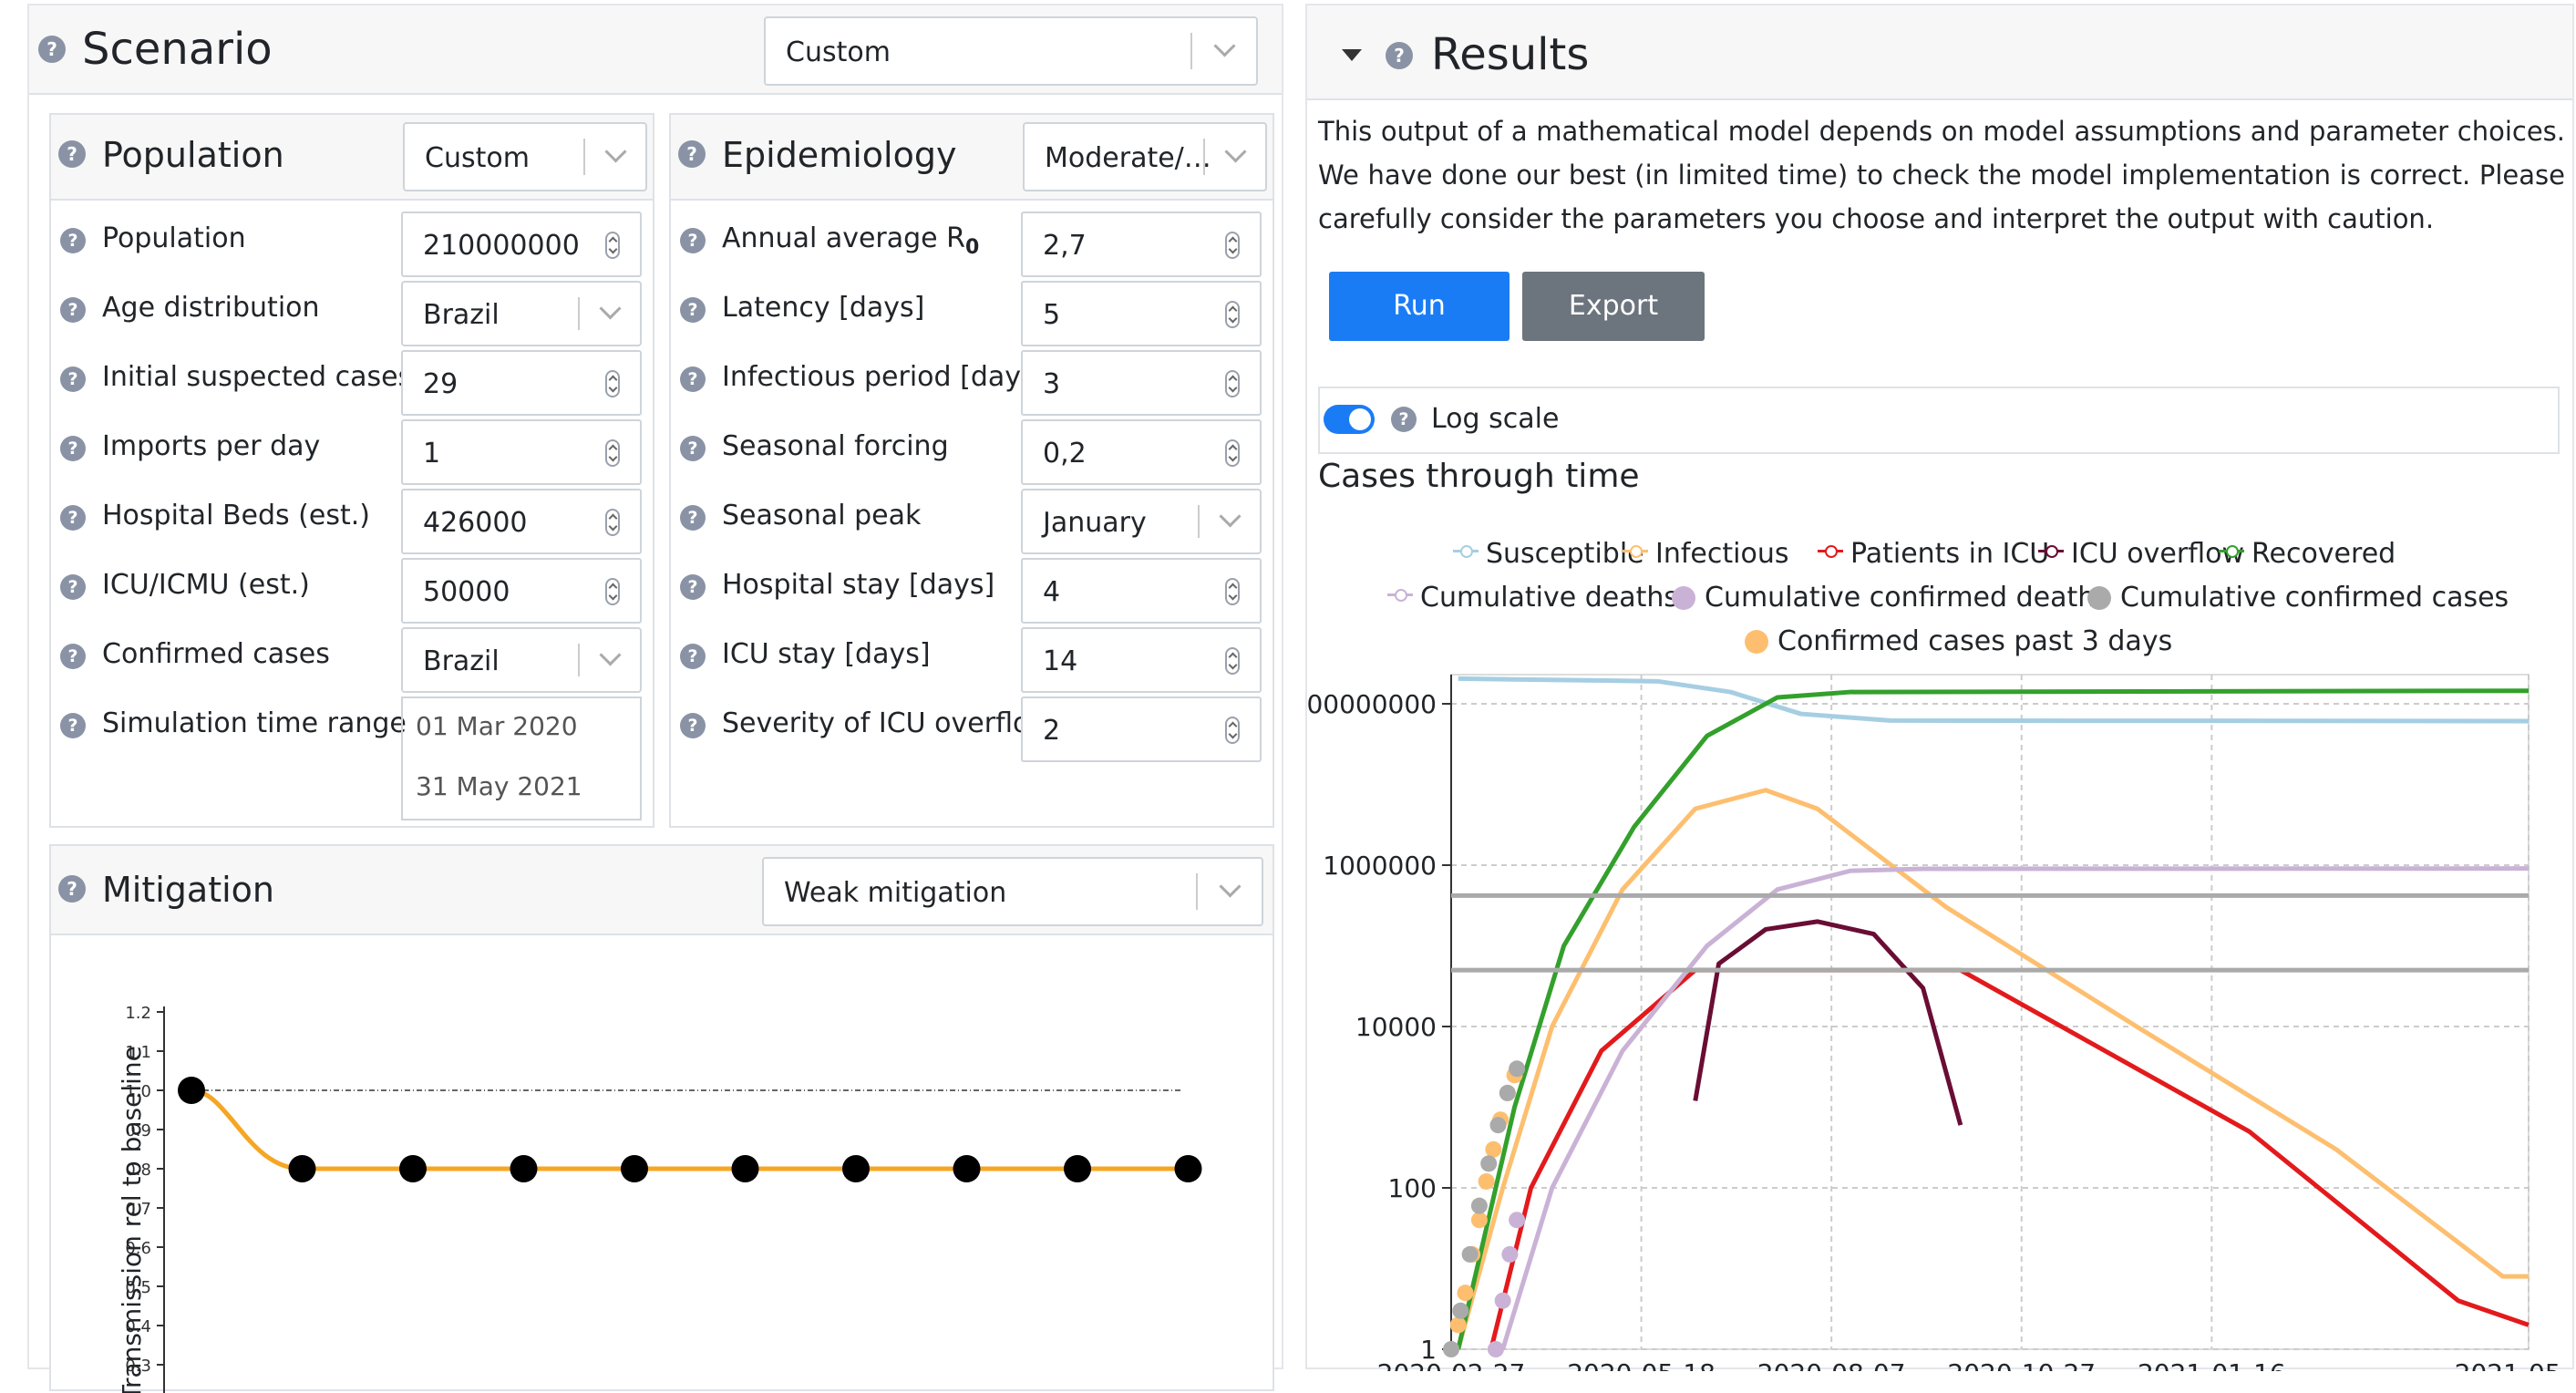 The image size is (2576, 1393). Describe the element at coordinates (521, 244) in the screenshot. I see `population-input-population: 210000000` at that location.